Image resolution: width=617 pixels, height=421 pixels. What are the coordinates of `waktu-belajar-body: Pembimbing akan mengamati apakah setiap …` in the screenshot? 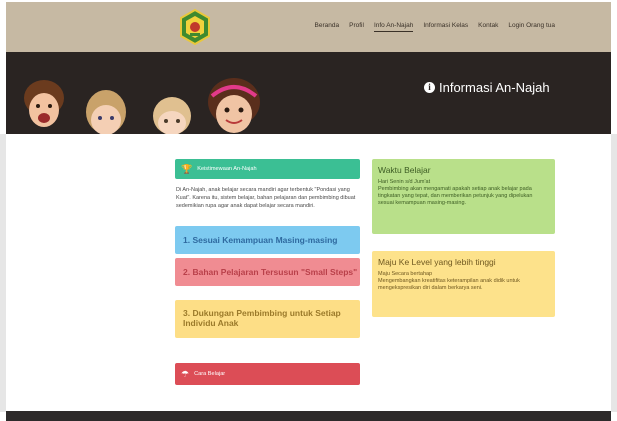 It's located at (455, 196).